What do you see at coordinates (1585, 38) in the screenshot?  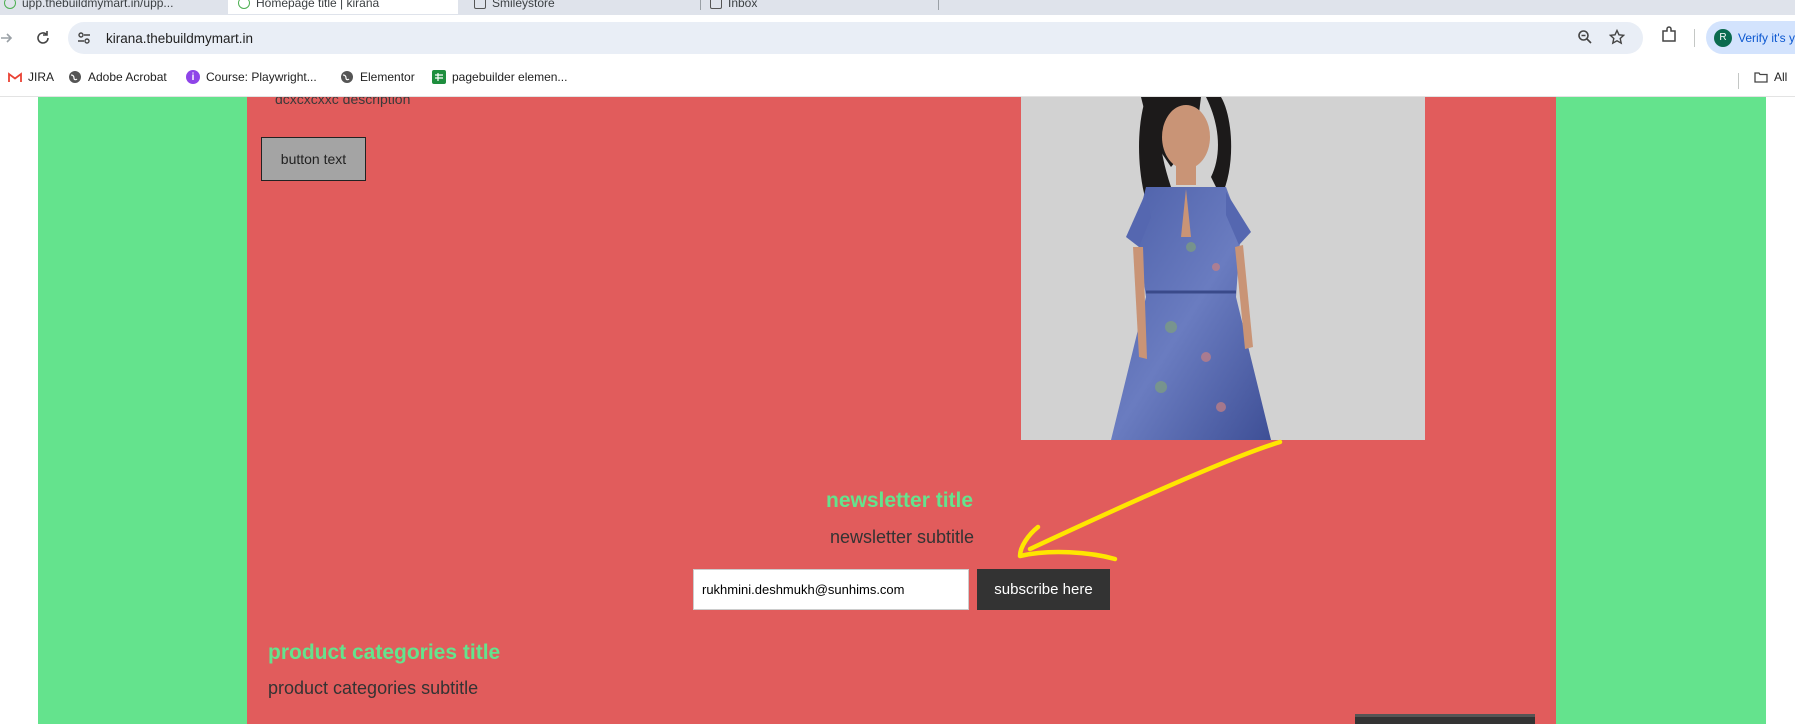 I see `zoom-icon` at bounding box center [1585, 38].